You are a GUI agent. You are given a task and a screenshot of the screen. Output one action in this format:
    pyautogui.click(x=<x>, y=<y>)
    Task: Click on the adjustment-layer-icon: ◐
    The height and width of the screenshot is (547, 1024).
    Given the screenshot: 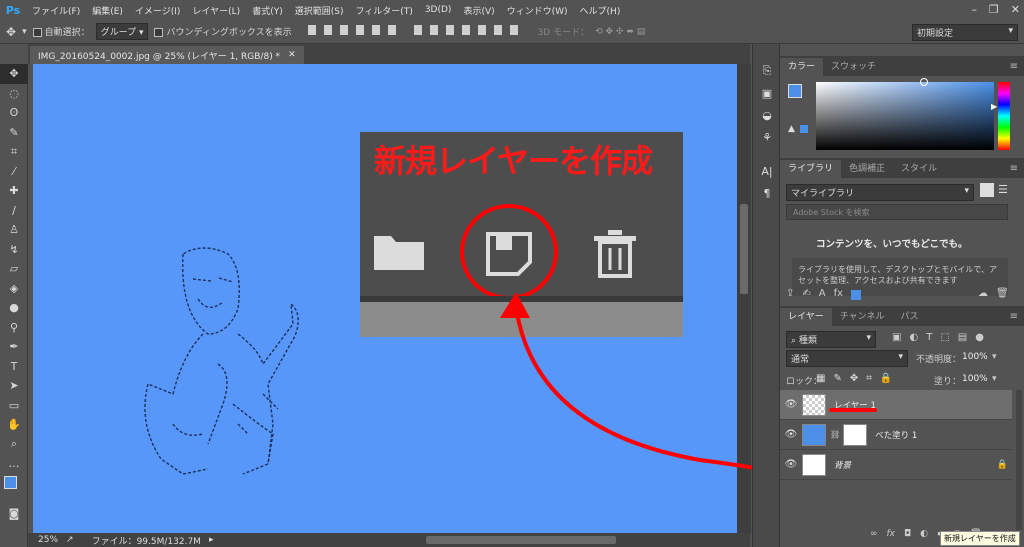 What is the action you would take?
    pyautogui.click(x=924, y=534)
    